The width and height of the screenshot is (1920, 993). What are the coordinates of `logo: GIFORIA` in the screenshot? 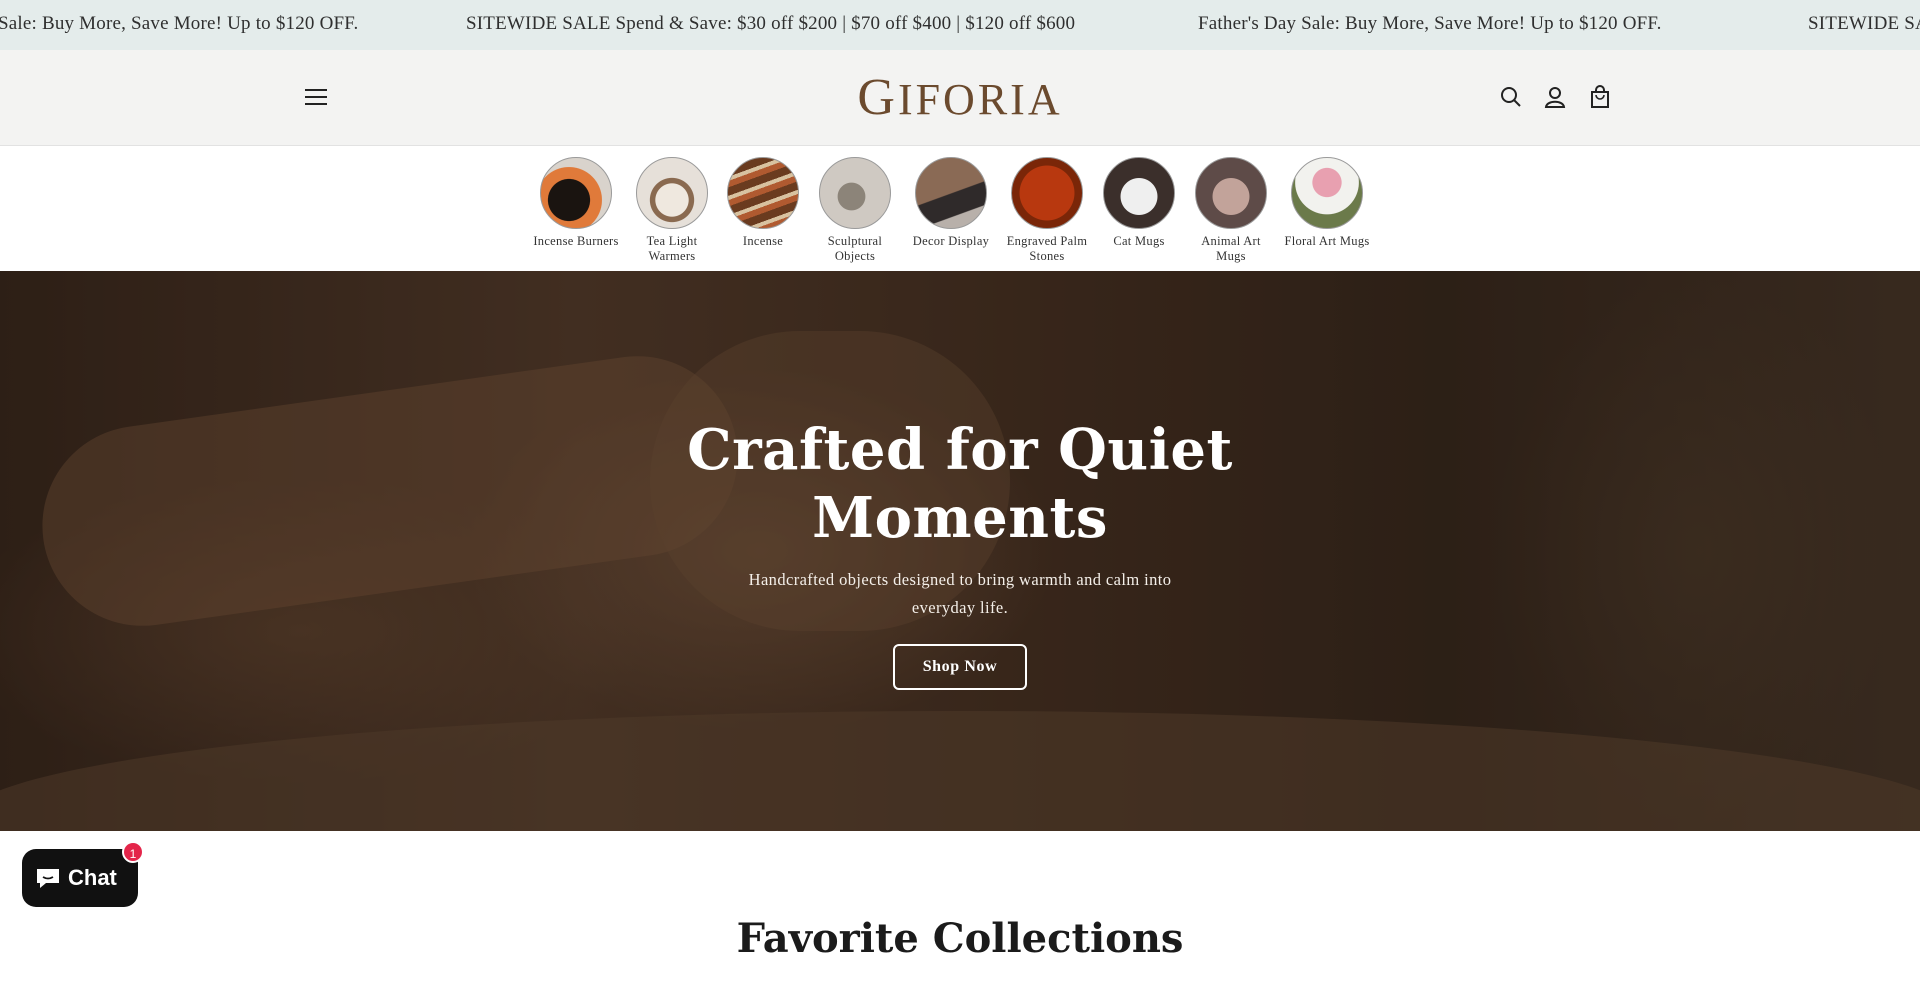 It's located at (960, 97).